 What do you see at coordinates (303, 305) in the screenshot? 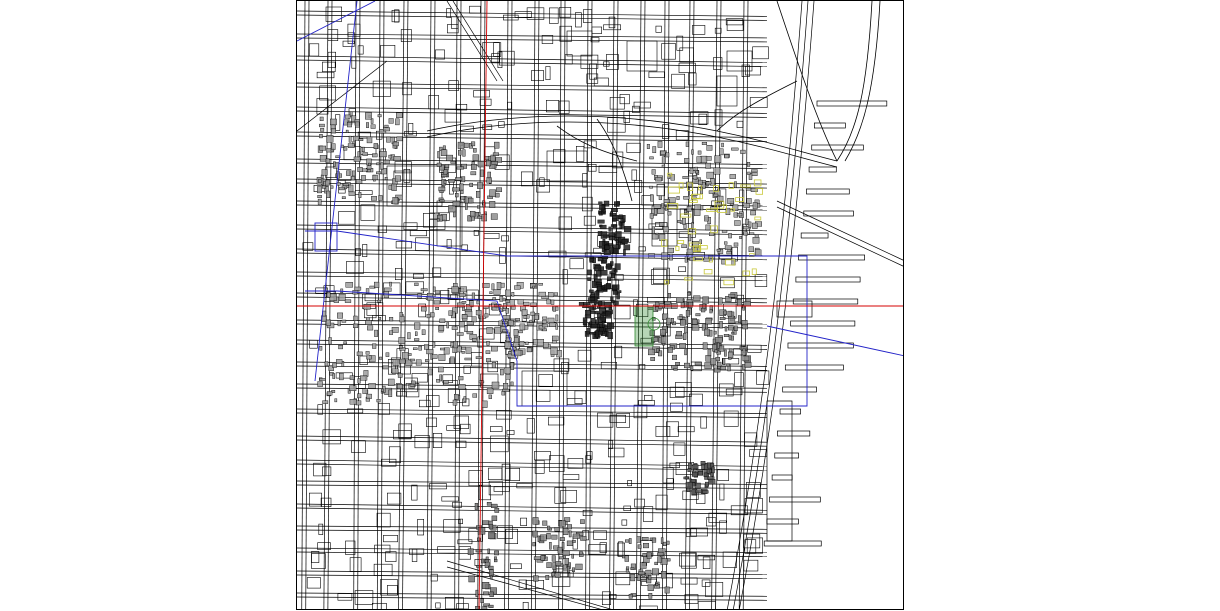
I see `street-line` at bounding box center [303, 305].